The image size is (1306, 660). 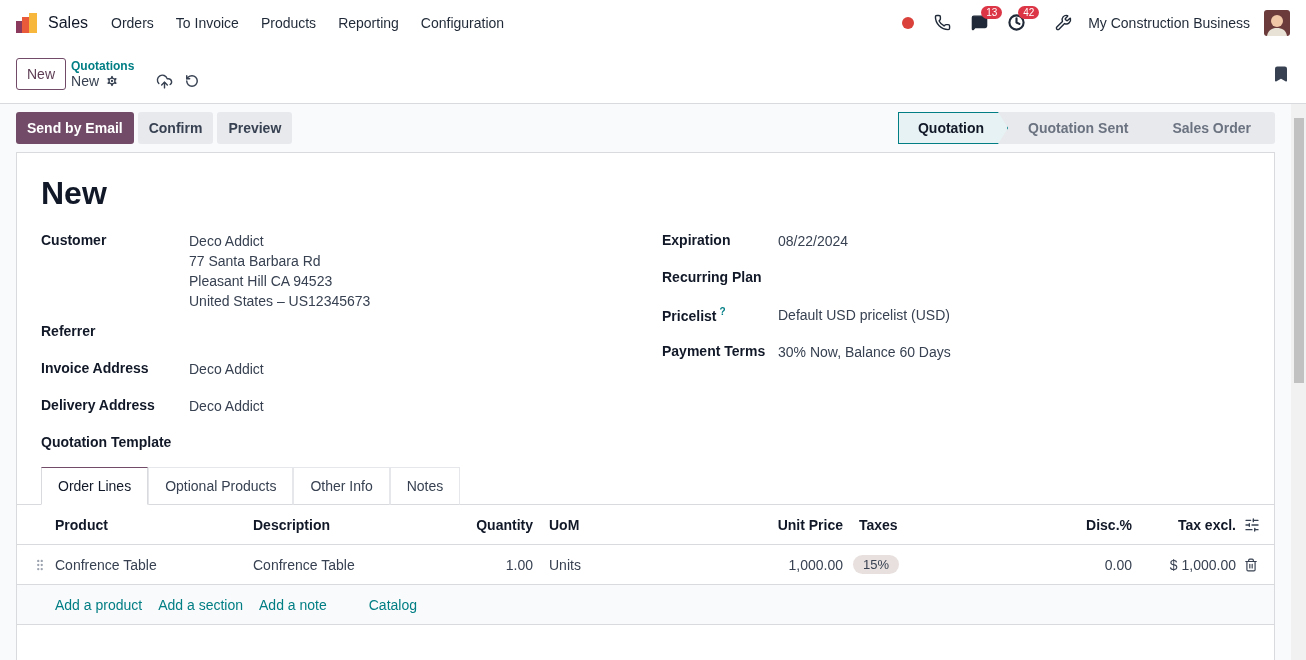 What do you see at coordinates (68, 22) in the screenshot?
I see `app-name: Sales` at bounding box center [68, 22].